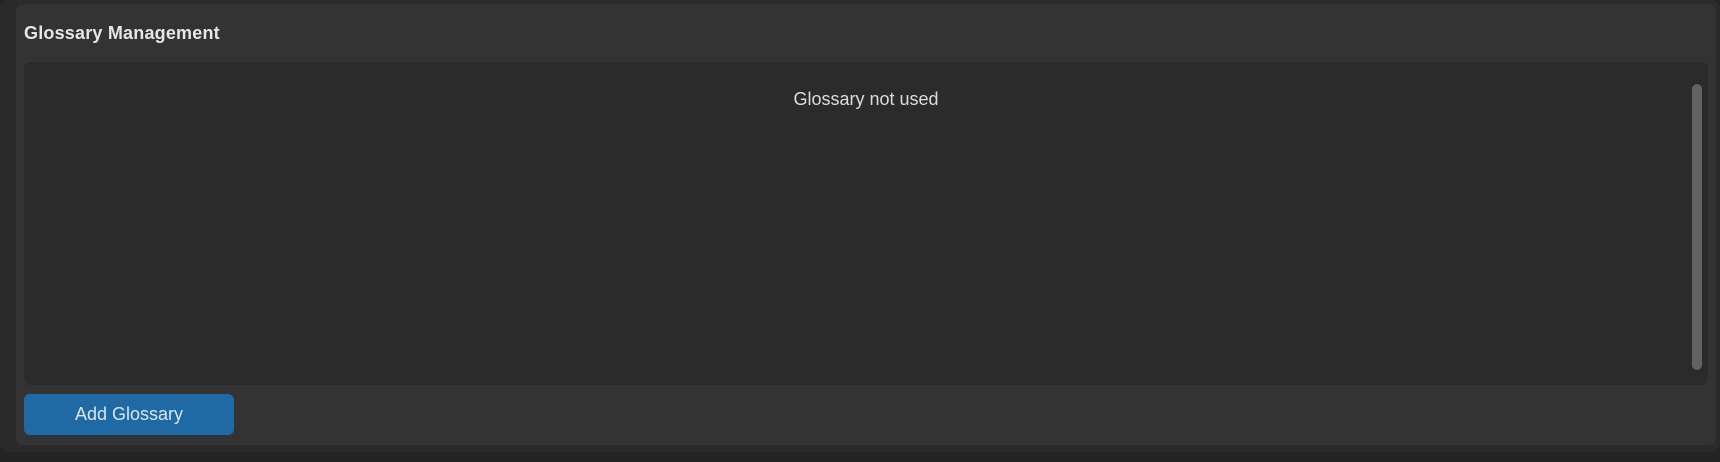  I want to click on add-glossary-button: Add Glossary, so click(129, 414).